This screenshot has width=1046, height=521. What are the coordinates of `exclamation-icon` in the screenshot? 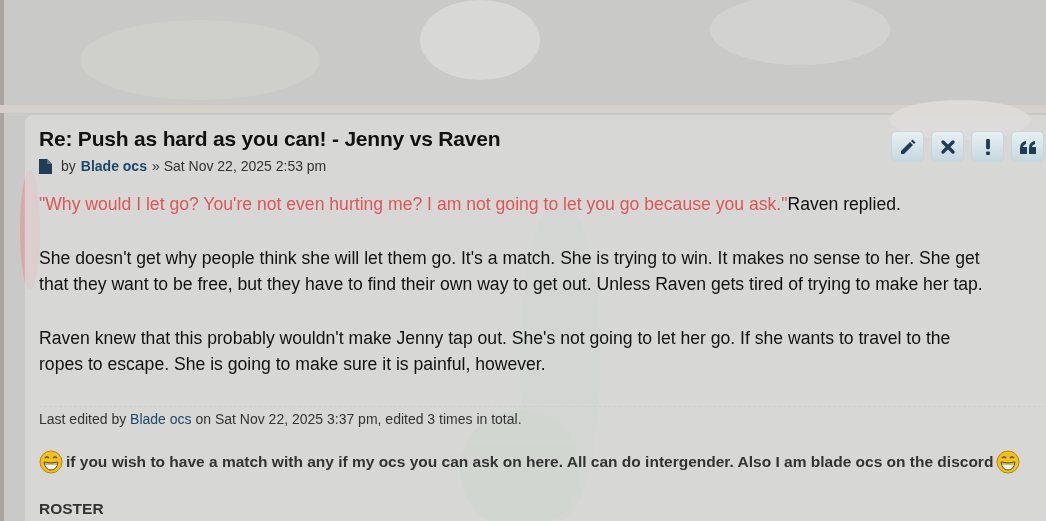 It's located at (987, 146).